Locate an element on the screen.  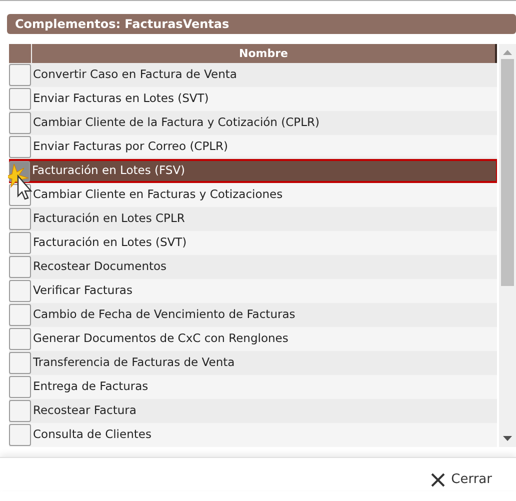
table-row: Cambiar Cliente en Facturas y Cotizaciones is located at coordinates (253, 195).